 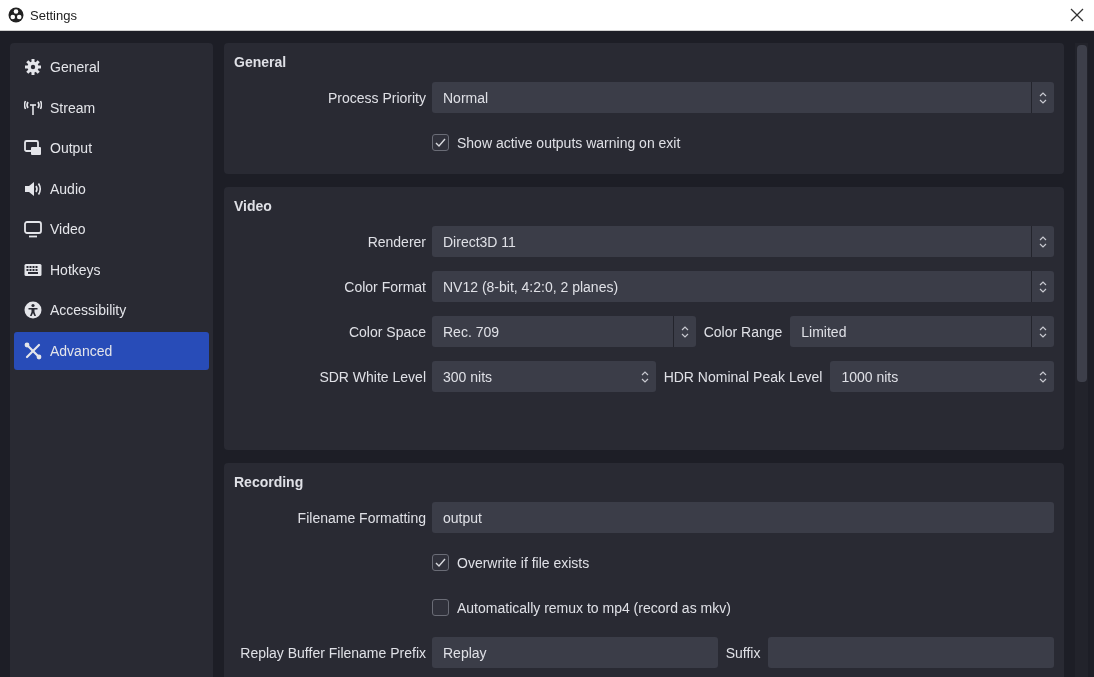 I want to click on checkbox: Overwrite if file exists, so click(x=511, y=562).